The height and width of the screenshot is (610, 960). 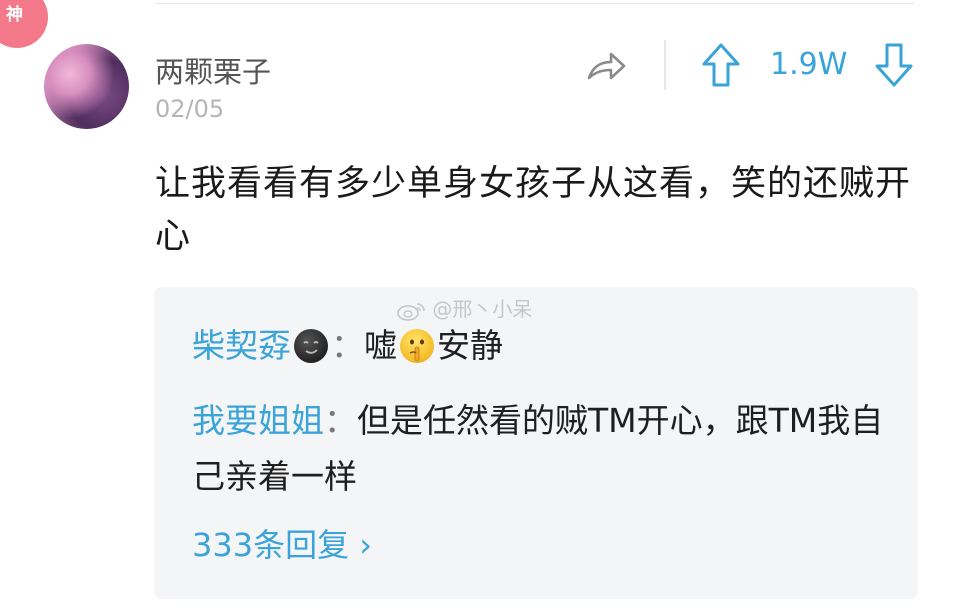 What do you see at coordinates (894, 65) in the screenshot?
I see `downvote-arrow-icon` at bounding box center [894, 65].